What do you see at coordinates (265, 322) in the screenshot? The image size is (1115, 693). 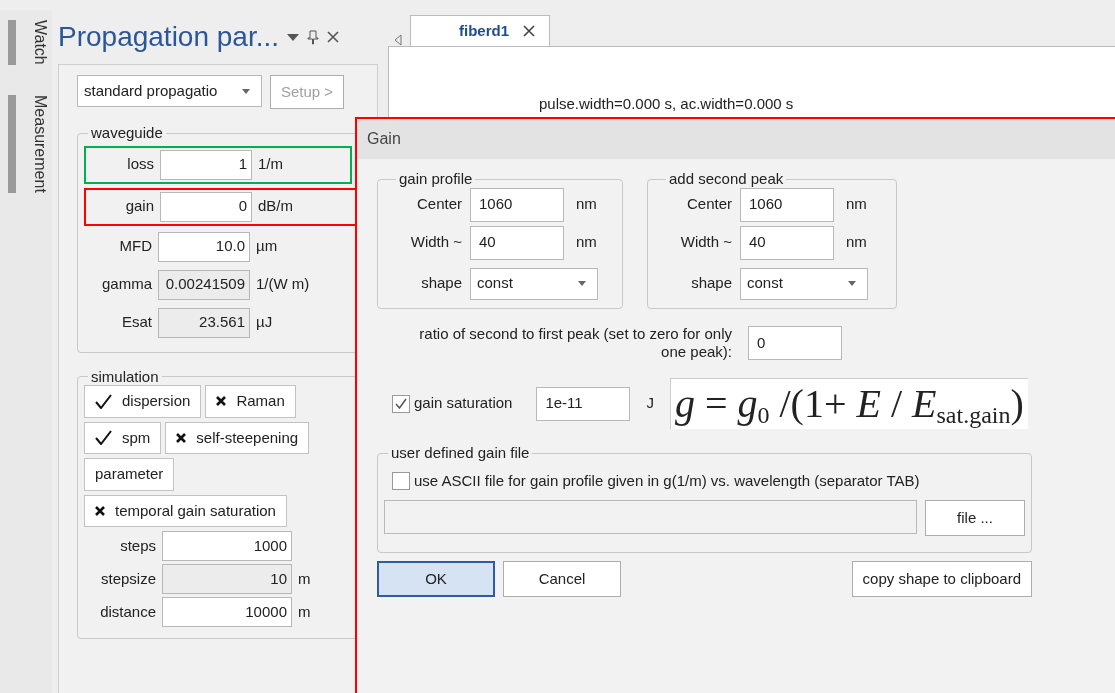 I see `unit-label: µJ` at bounding box center [265, 322].